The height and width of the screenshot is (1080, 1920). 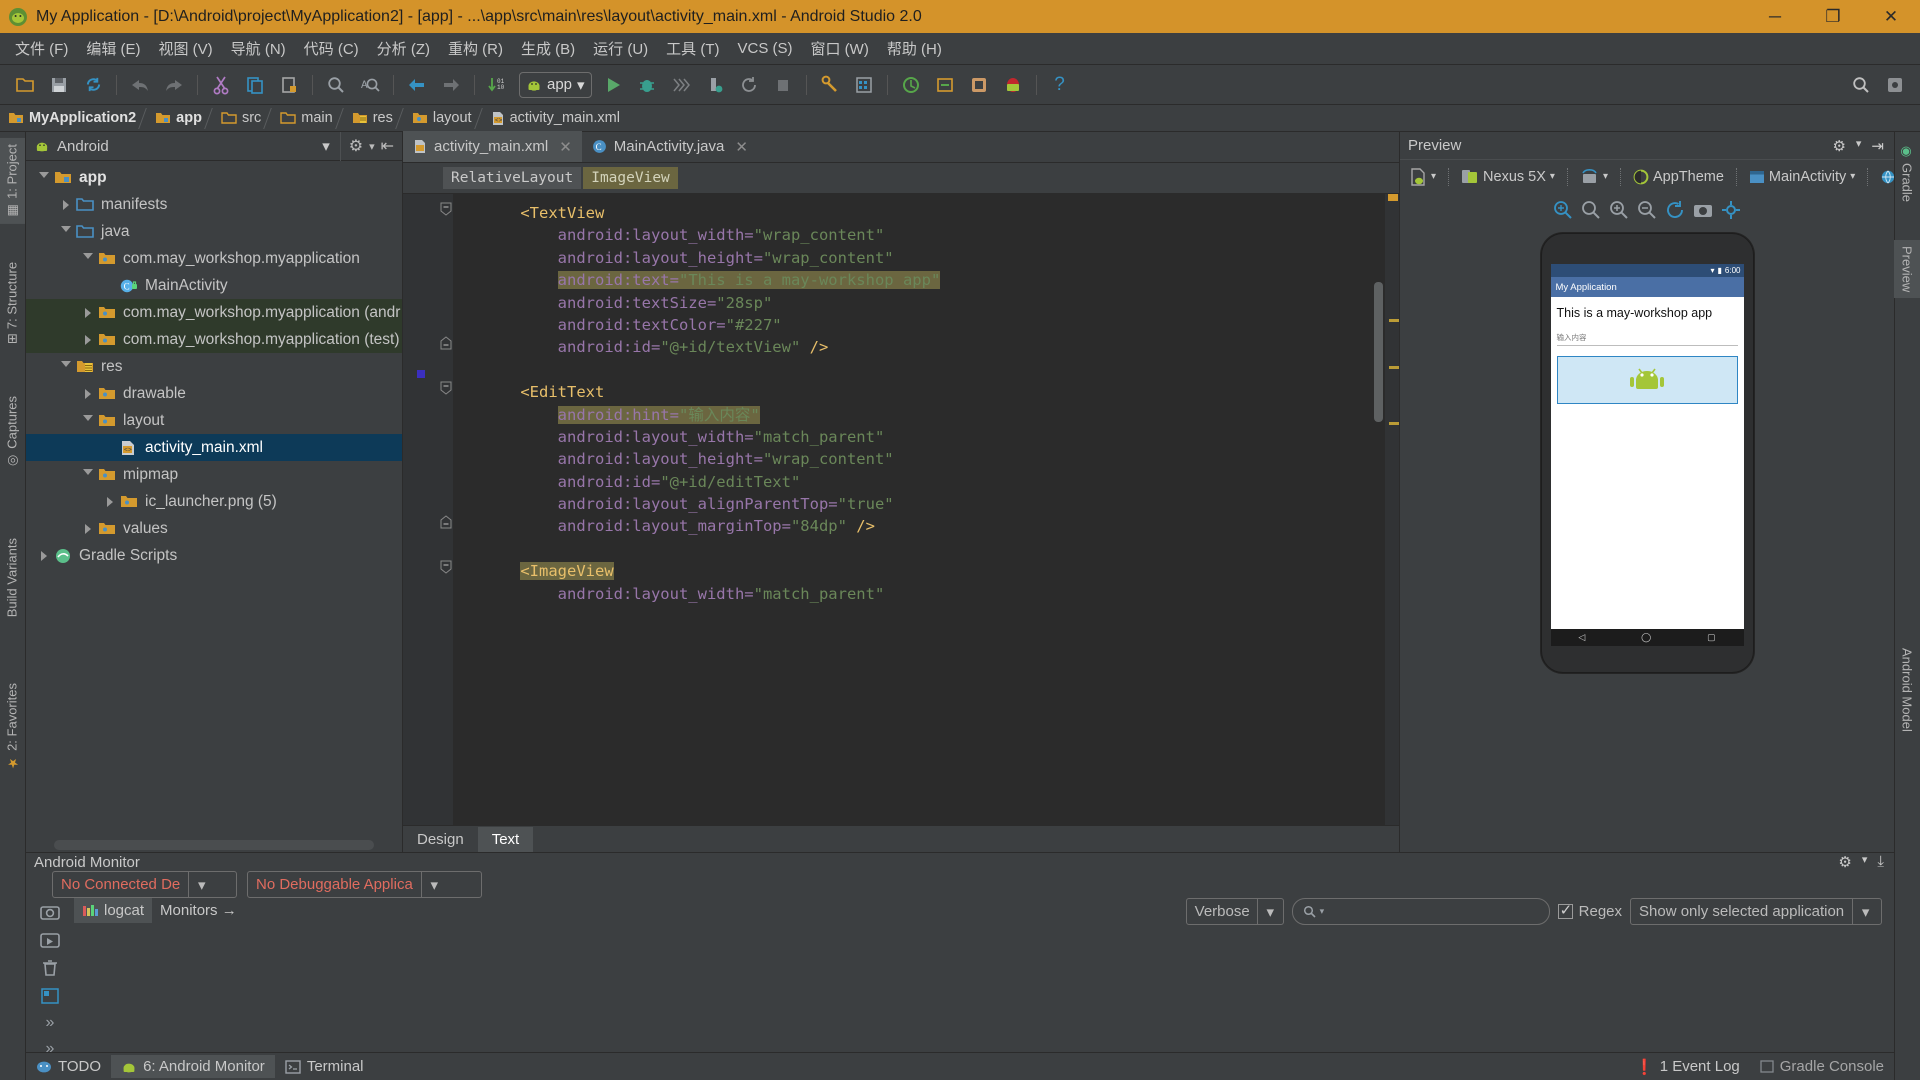 I want to click on redo-icon, so click(x=174, y=85).